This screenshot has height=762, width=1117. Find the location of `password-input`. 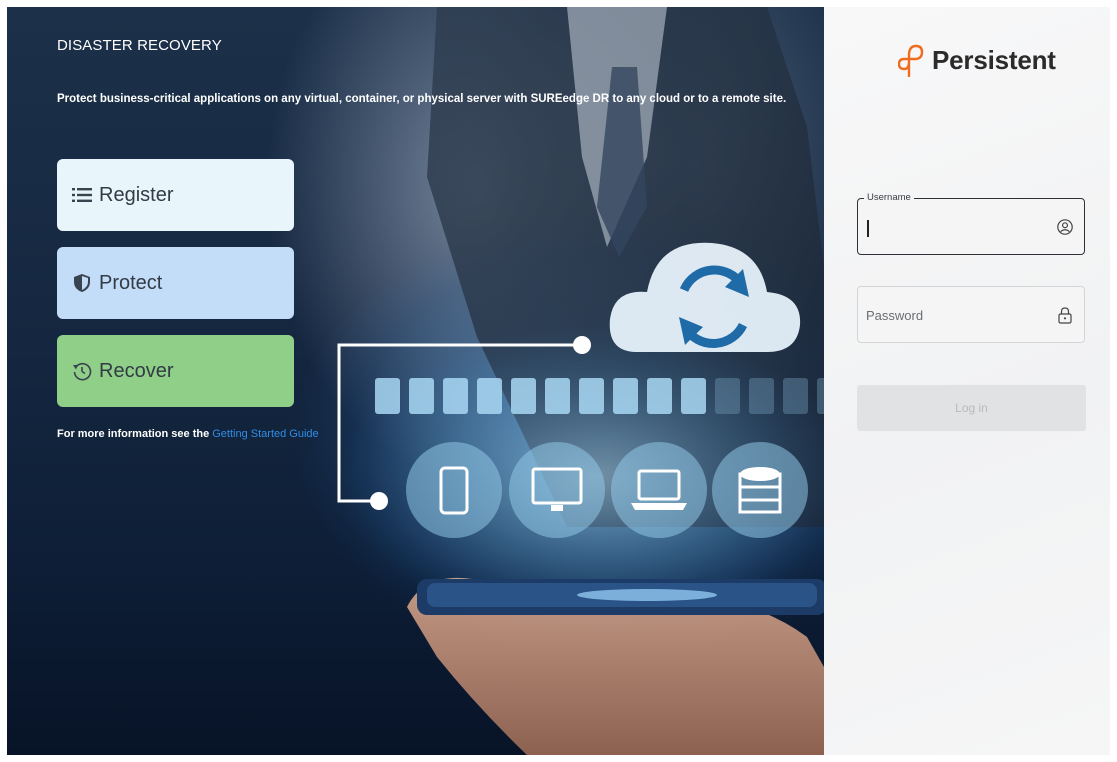

password-input is located at coordinates (956, 315).